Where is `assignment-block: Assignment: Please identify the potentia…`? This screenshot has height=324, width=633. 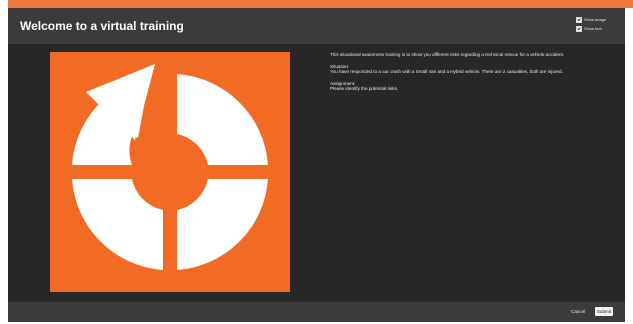
assignment-block: Assignment: Please identify the potentia… is located at coordinates (475, 86).